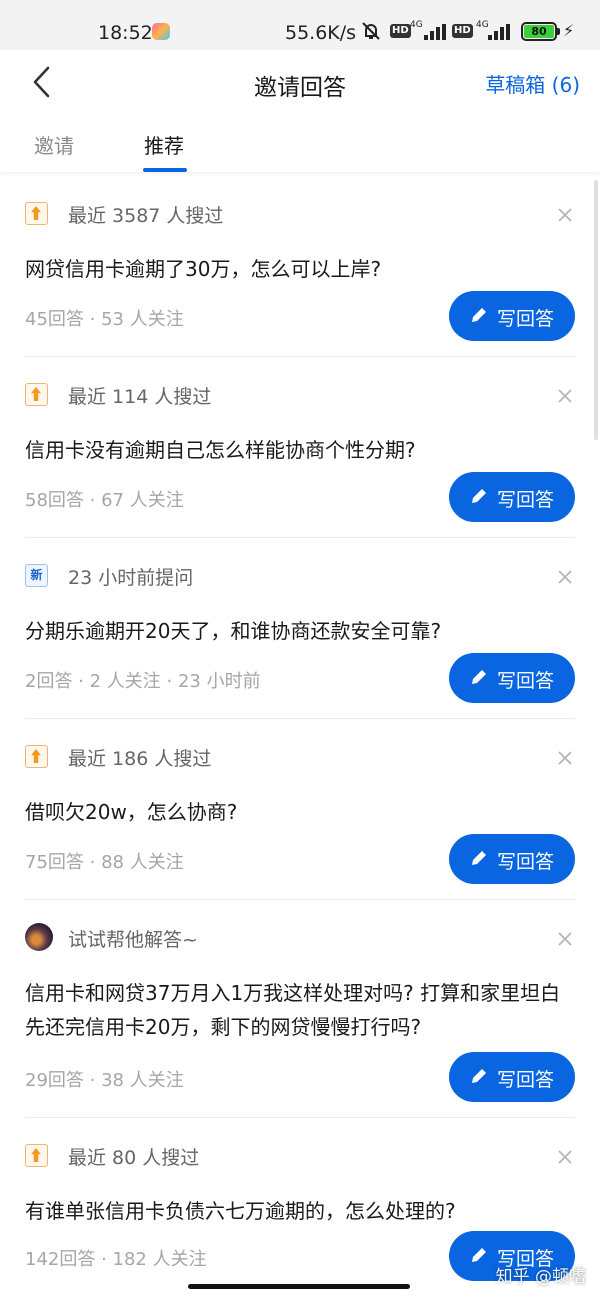 The image size is (600, 1300). What do you see at coordinates (116, 1259) in the screenshot?
I see `question-meta: 142回答 · 182 人关注` at bounding box center [116, 1259].